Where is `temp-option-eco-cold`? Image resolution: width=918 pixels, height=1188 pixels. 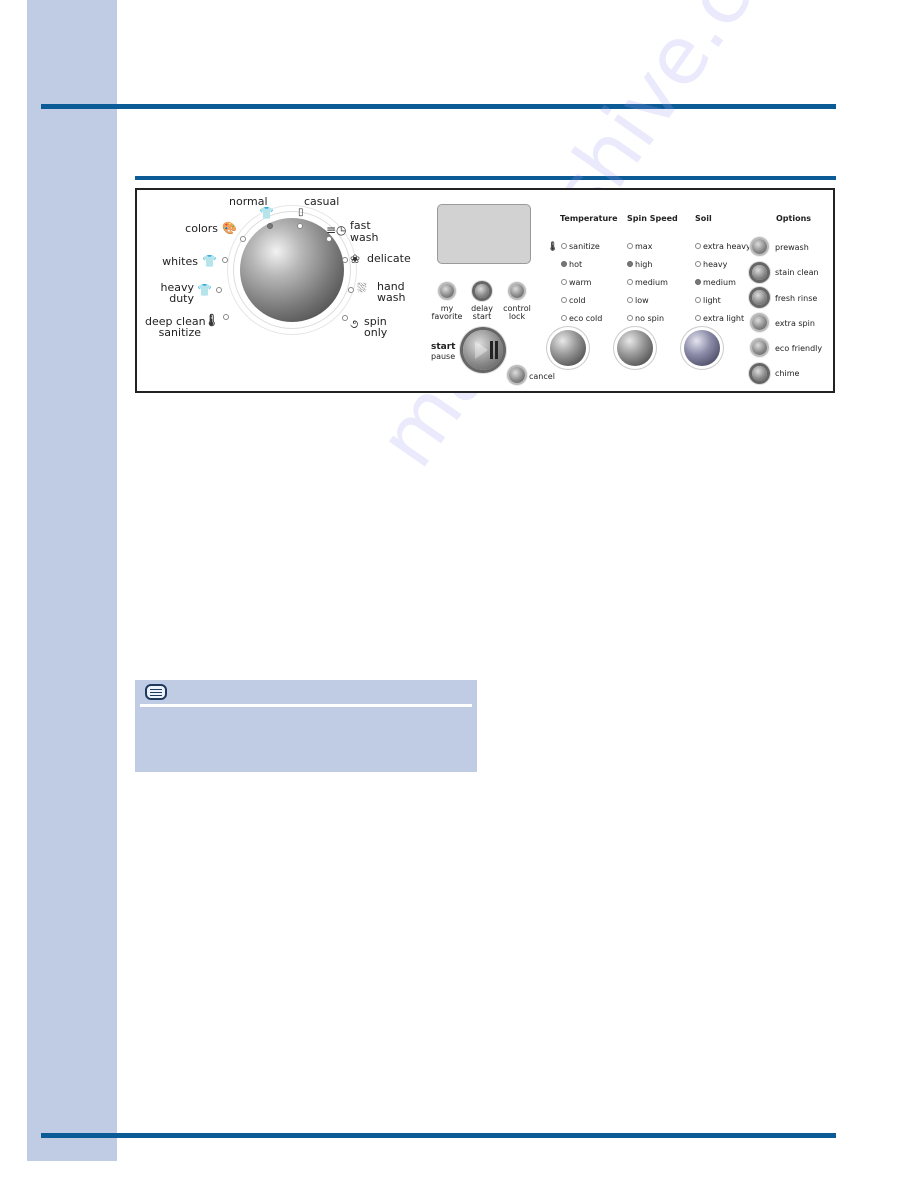
temp-option-eco-cold is located at coordinates (564, 318).